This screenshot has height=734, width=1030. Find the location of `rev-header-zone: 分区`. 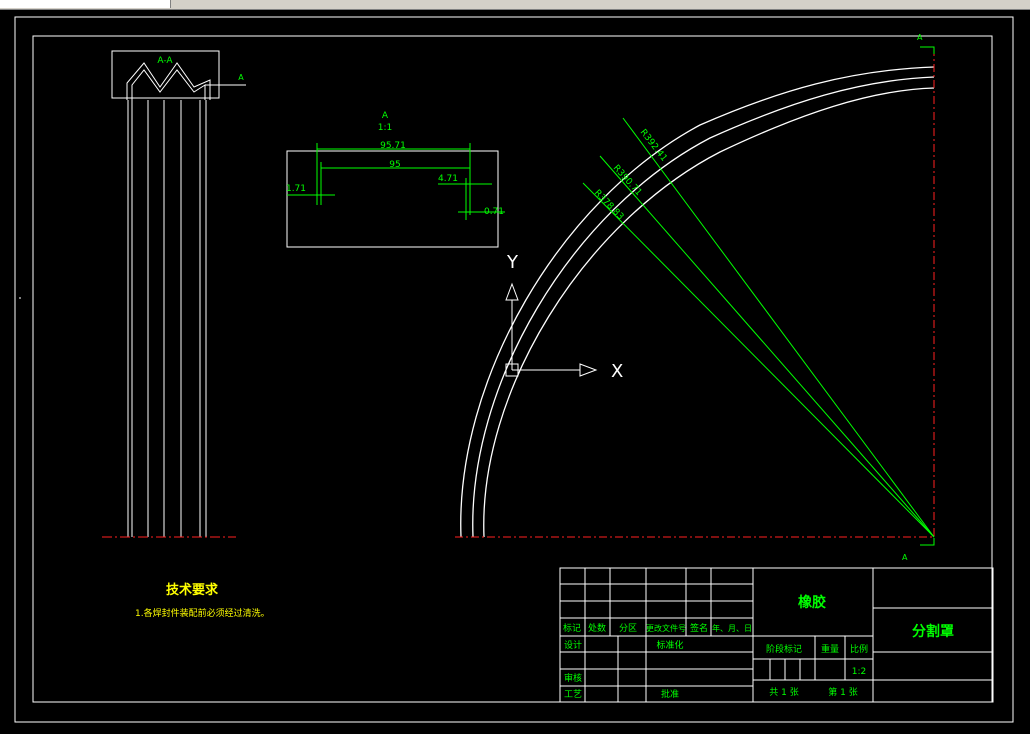

rev-header-zone: 分区 is located at coordinates (628, 628).